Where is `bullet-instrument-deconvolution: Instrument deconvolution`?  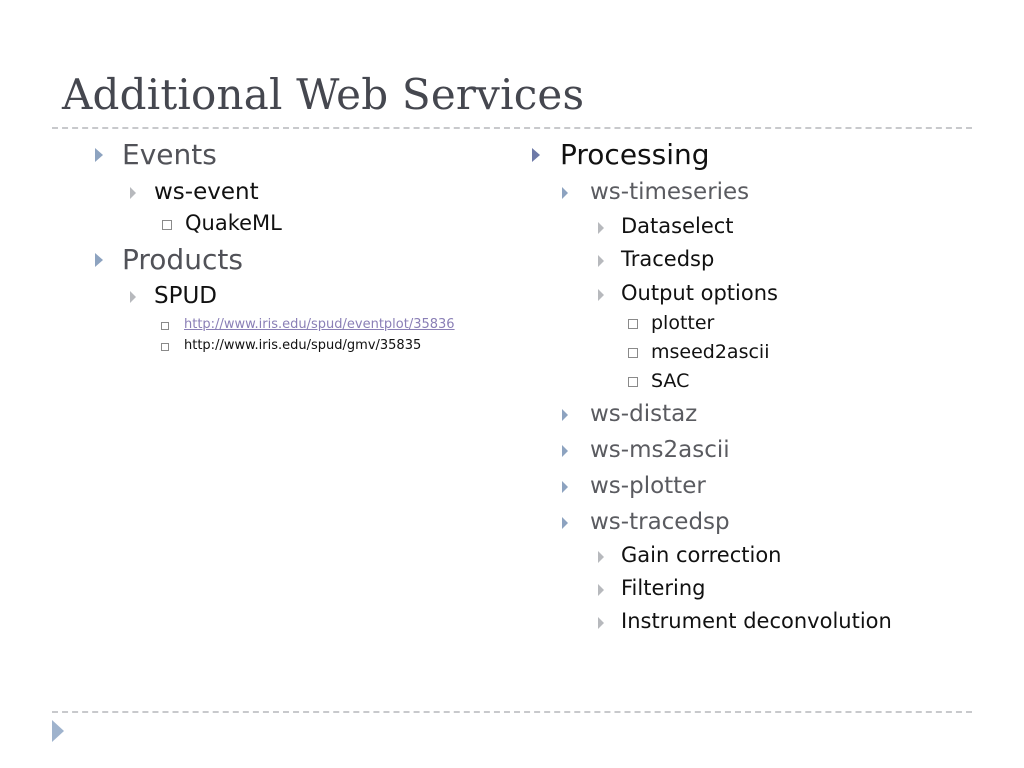 bullet-instrument-deconvolution: Instrument deconvolution is located at coordinates (756, 621).